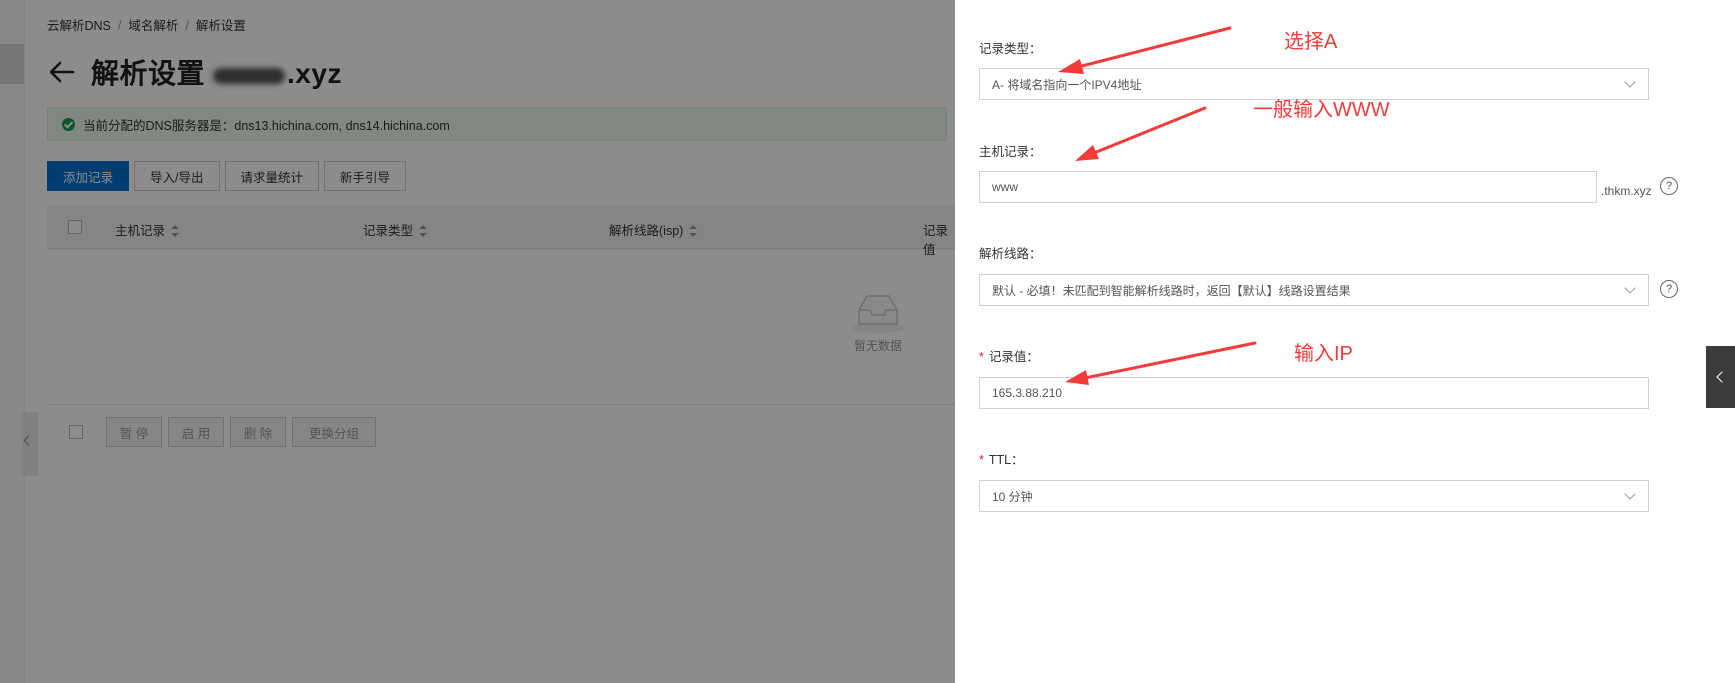 This screenshot has width=1735, height=683. Describe the element at coordinates (1157, 205) in the screenshot. I see `annotation-arrows` at that location.